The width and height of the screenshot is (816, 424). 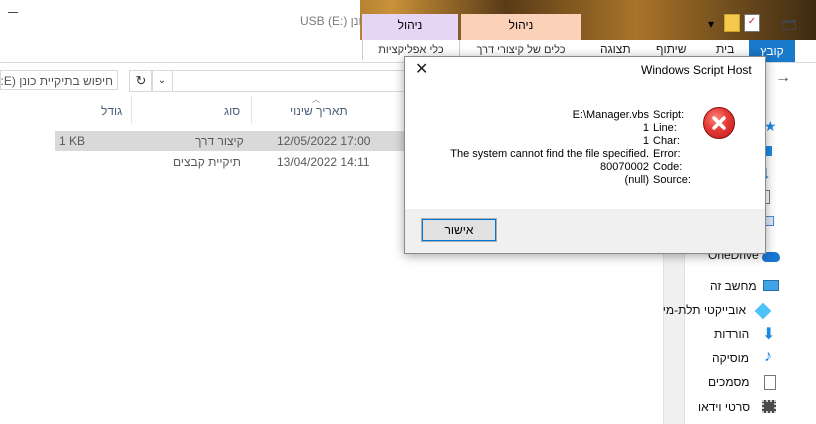 What do you see at coordinates (729, 382) in the screenshot?
I see `nav-item-label: מסמכים` at bounding box center [729, 382].